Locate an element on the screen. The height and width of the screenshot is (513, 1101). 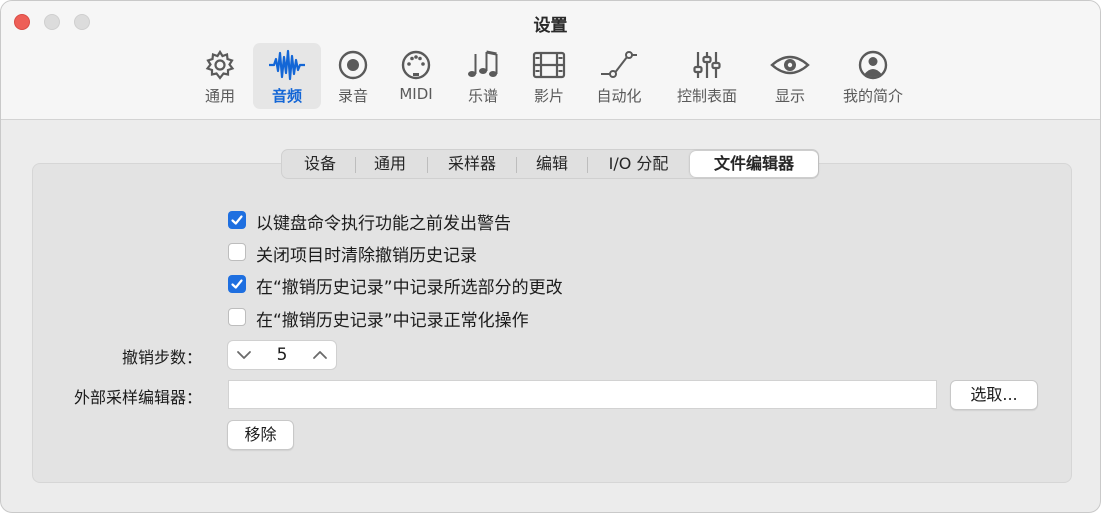
toolbar-label: 通用 is located at coordinates (219, 96).